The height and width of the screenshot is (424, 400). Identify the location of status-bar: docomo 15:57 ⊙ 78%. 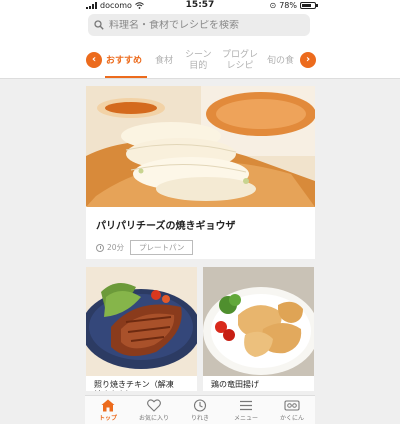
(200, 6).